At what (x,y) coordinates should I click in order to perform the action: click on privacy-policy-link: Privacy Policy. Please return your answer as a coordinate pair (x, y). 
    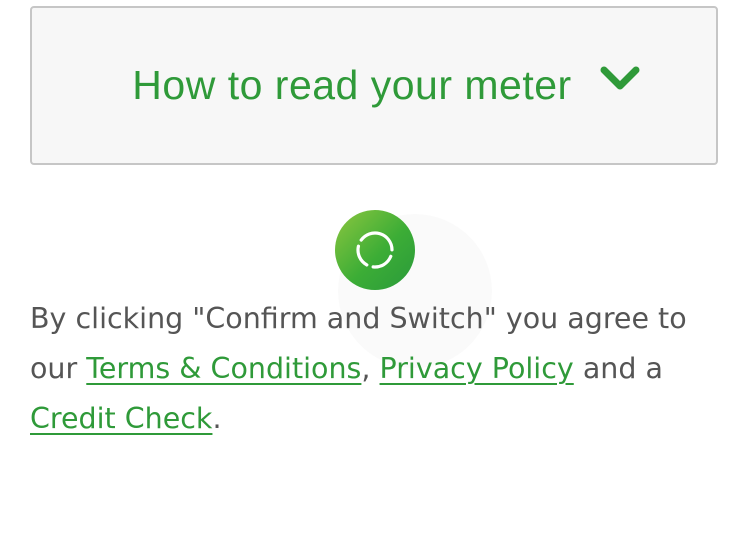
    Looking at the image, I should click on (477, 368).